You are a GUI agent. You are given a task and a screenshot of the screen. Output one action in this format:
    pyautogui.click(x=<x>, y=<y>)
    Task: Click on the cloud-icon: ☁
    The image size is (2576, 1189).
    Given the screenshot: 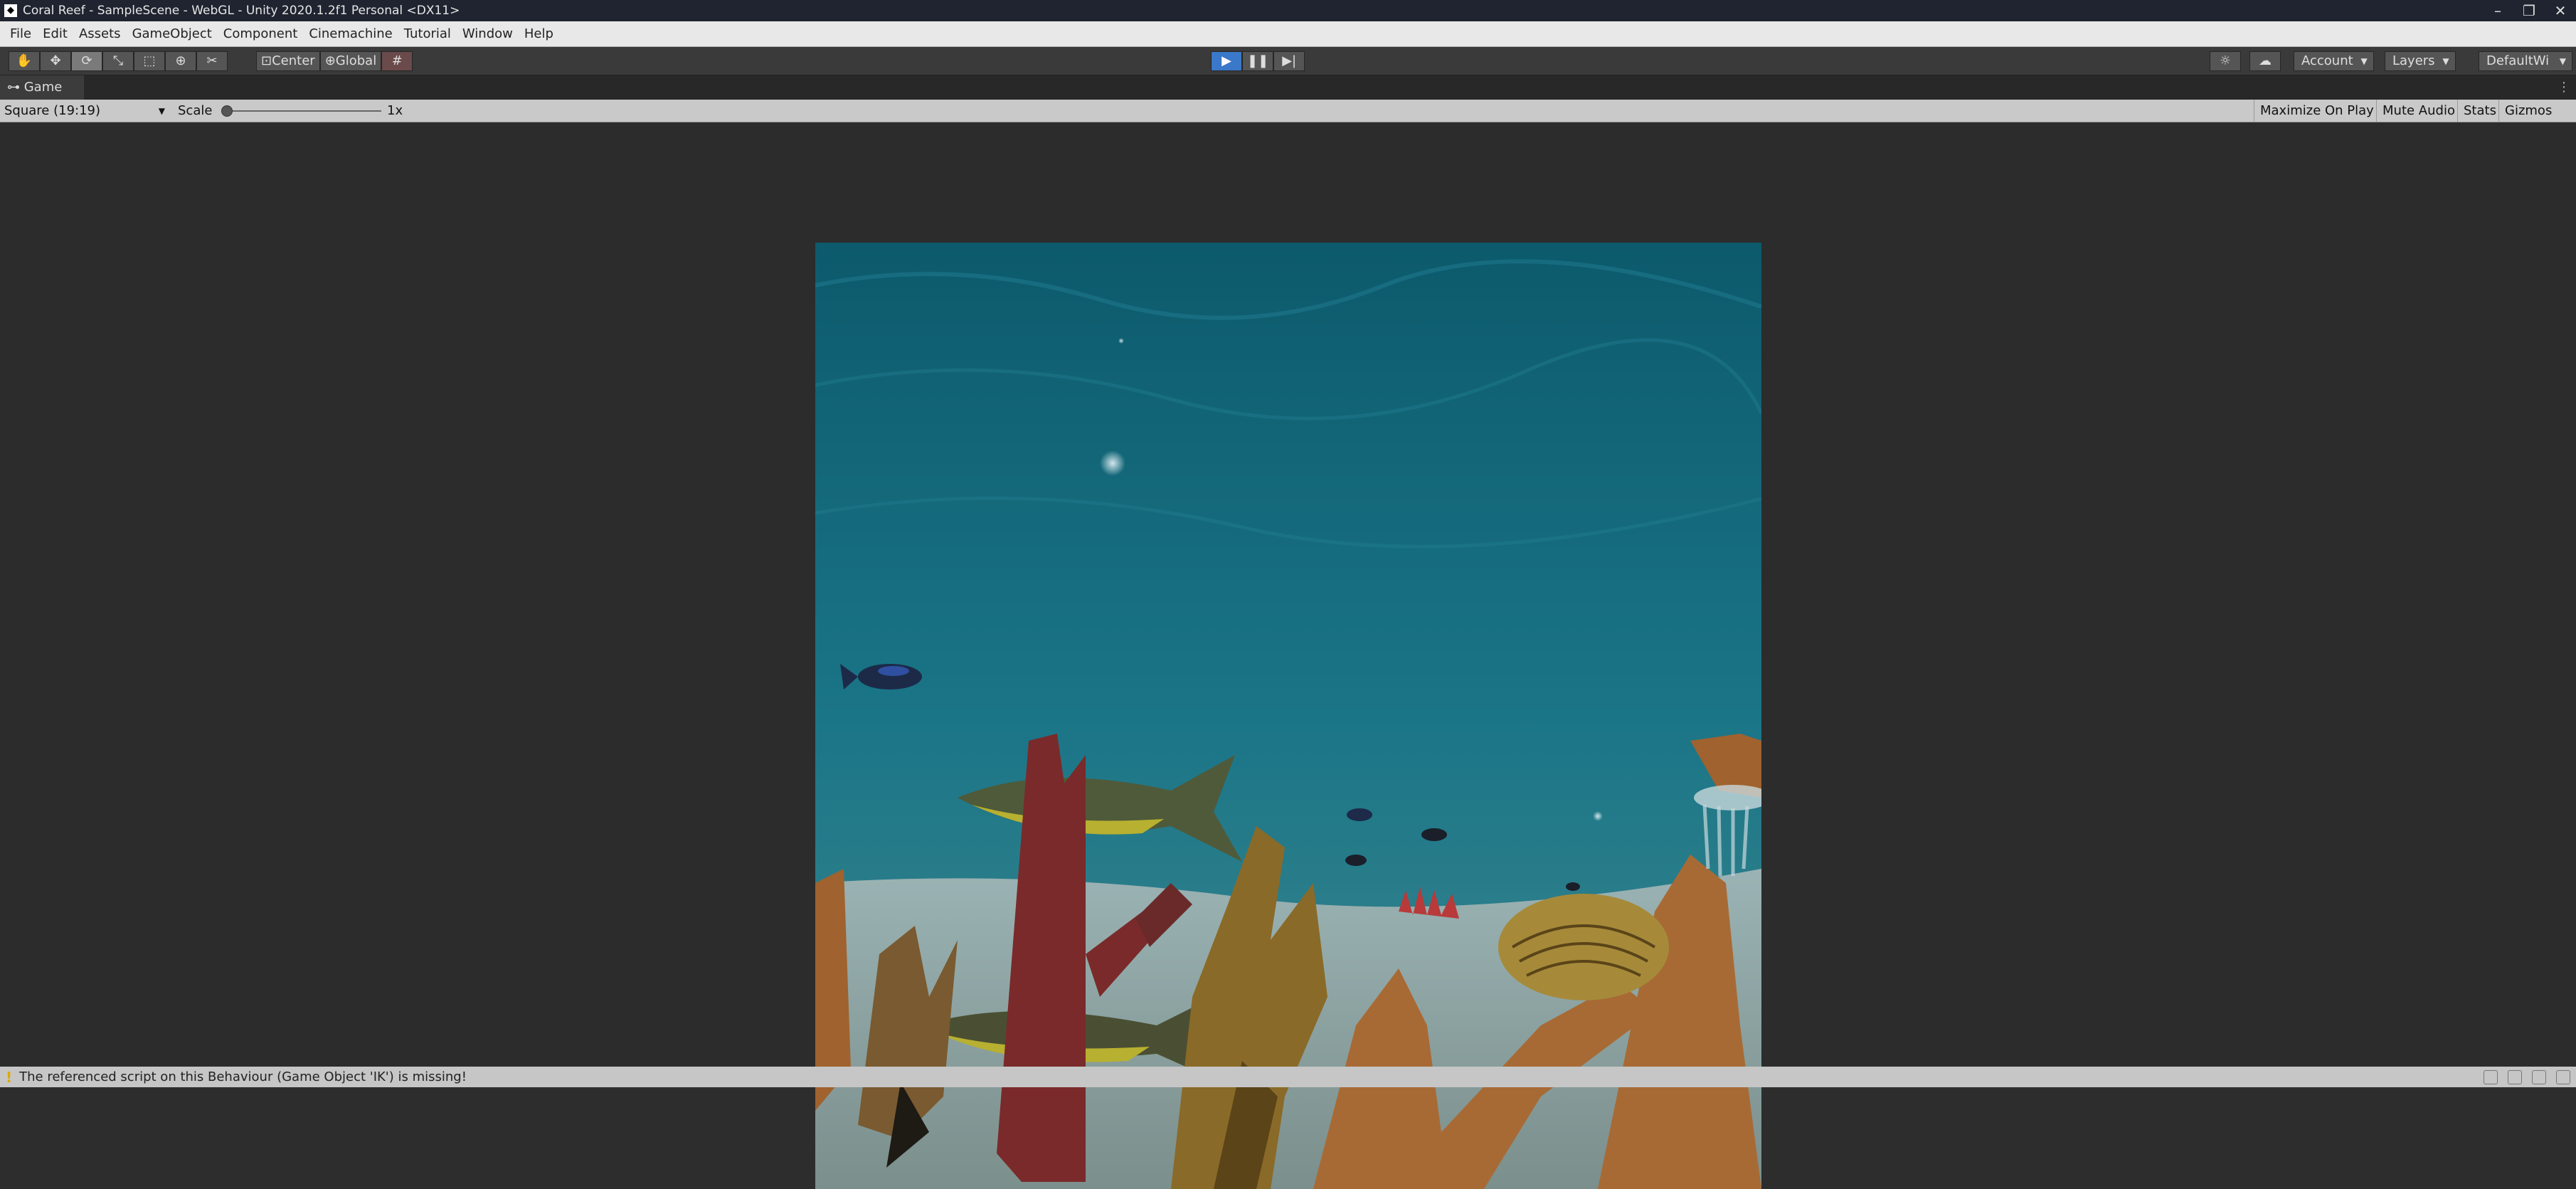 What is the action you would take?
    pyautogui.click(x=2265, y=61)
    